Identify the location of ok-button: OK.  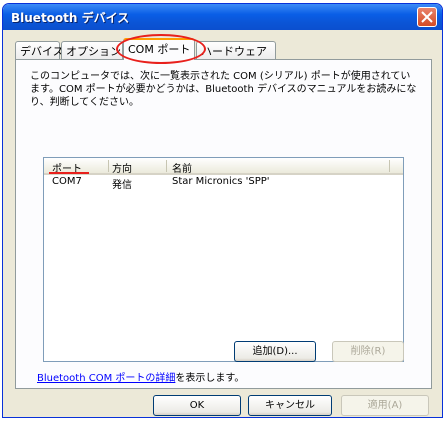
(197, 405).